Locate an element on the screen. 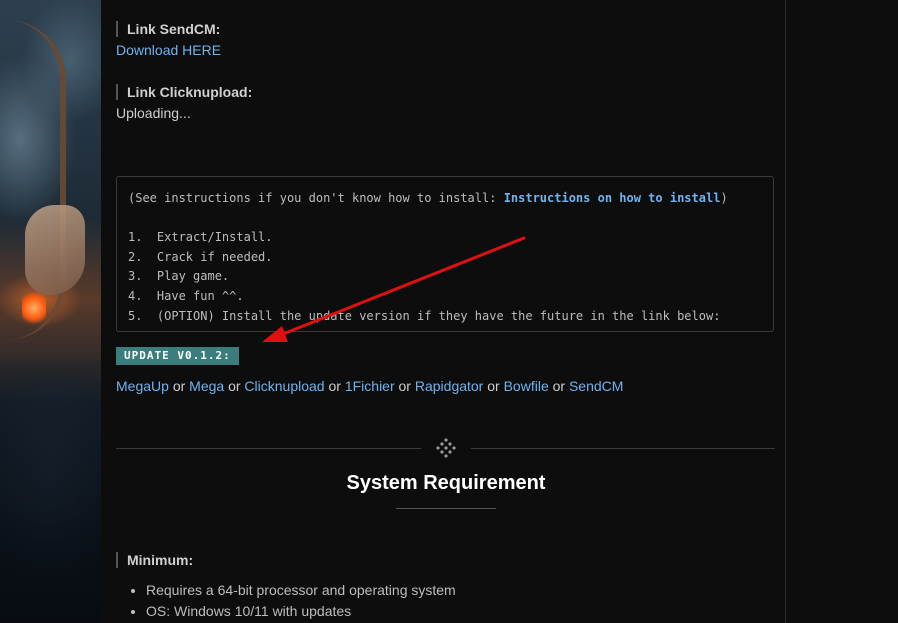  section-divider-left is located at coordinates (268, 448).